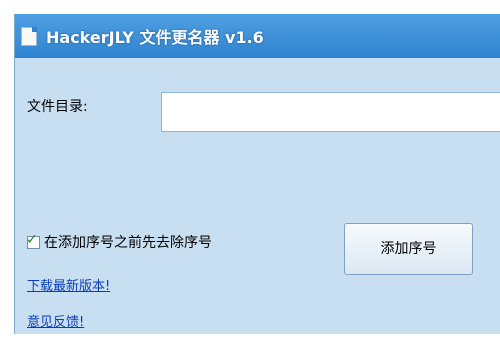  What do you see at coordinates (57, 107) in the screenshot?
I see `directory-label: 文件目录:` at bounding box center [57, 107].